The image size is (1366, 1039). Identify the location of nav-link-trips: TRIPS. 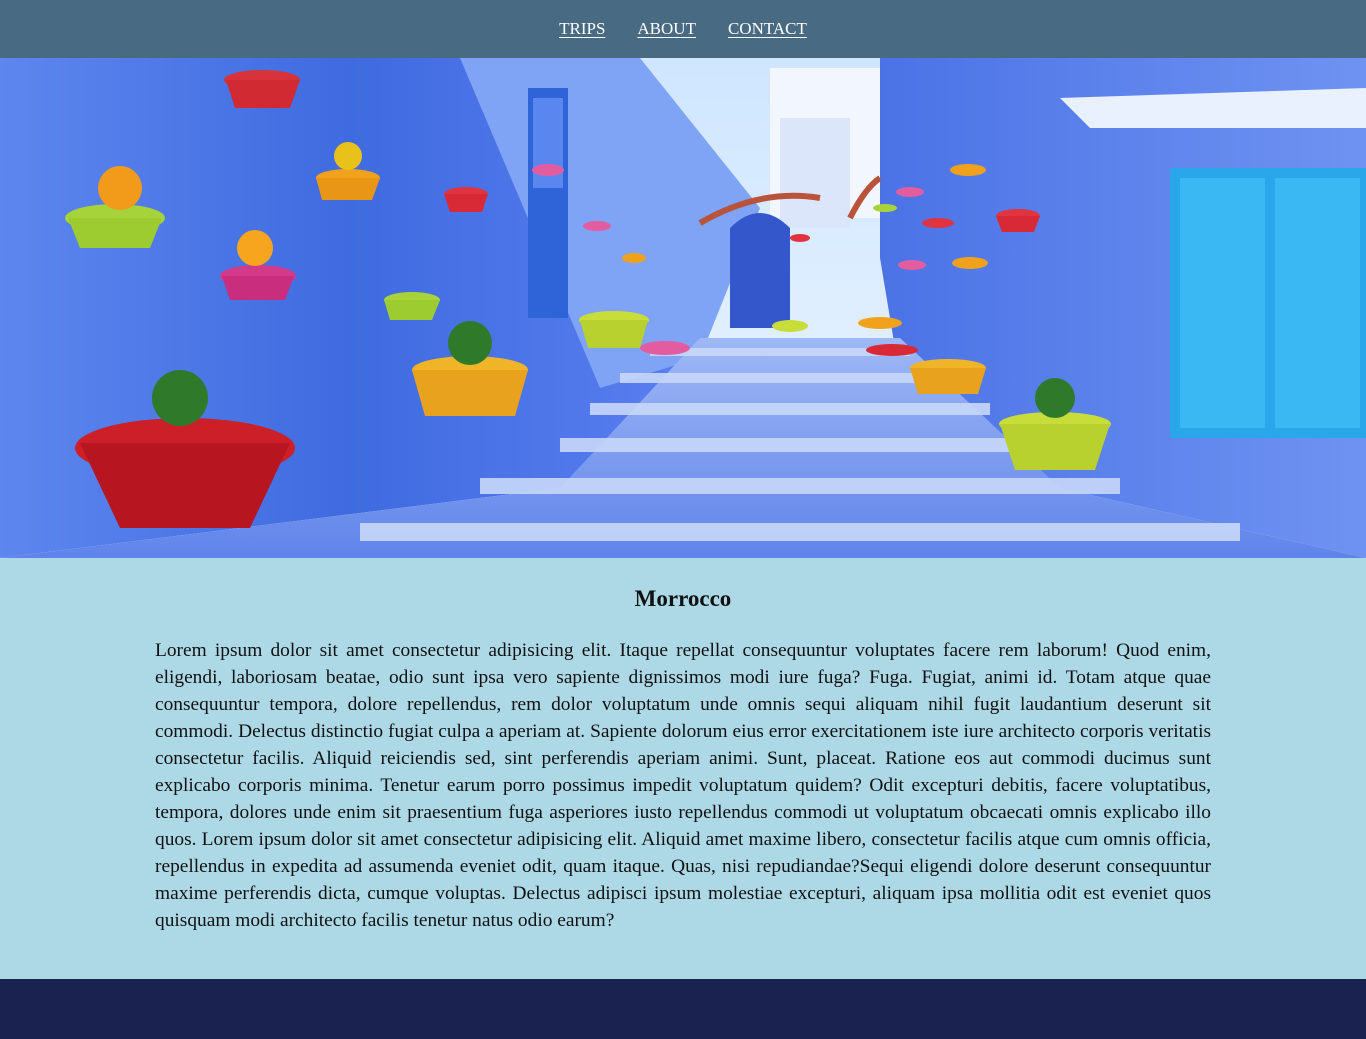
(582, 29).